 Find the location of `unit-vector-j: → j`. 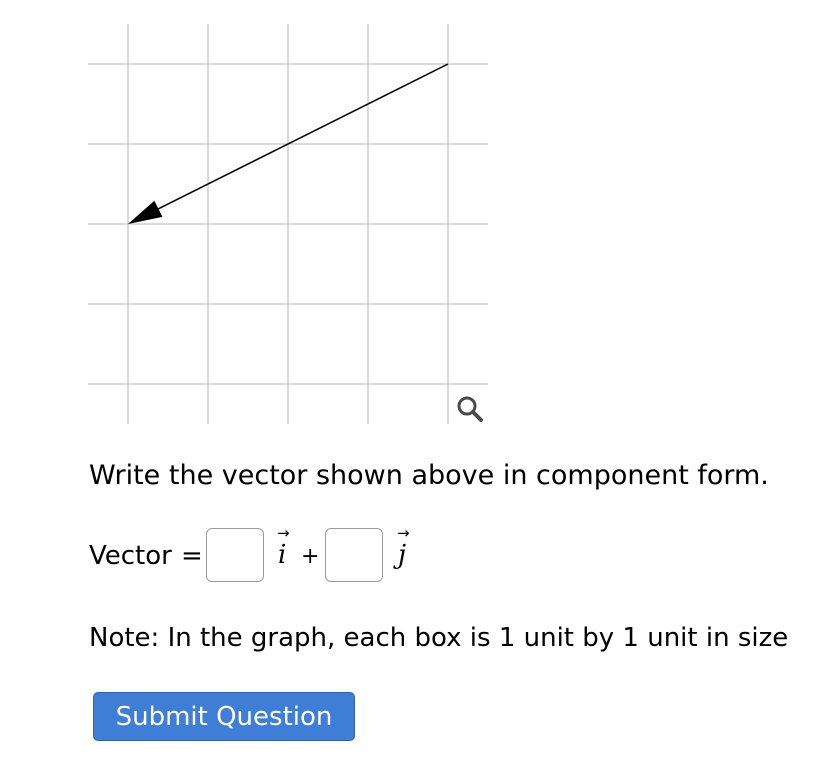

unit-vector-j: → j is located at coordinates (407, 554).